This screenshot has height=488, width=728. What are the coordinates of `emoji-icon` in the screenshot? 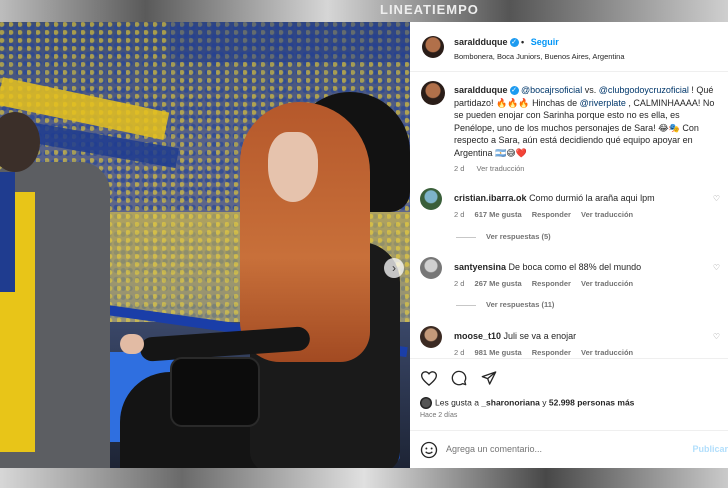 It's located at (429, 450).